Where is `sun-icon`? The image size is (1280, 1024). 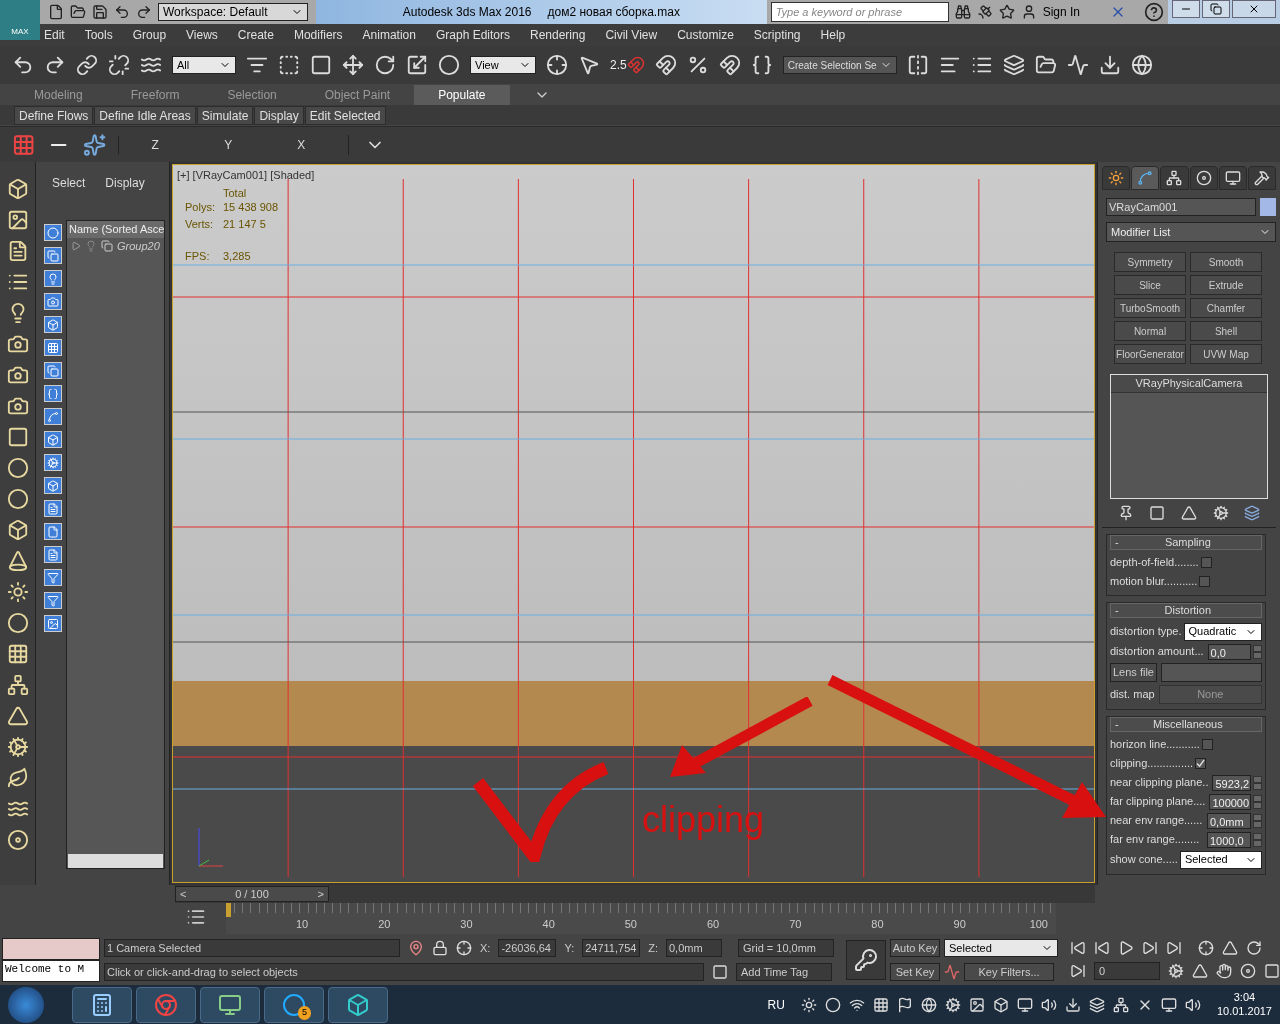
sun-icon is located at coordinates (17, 592).